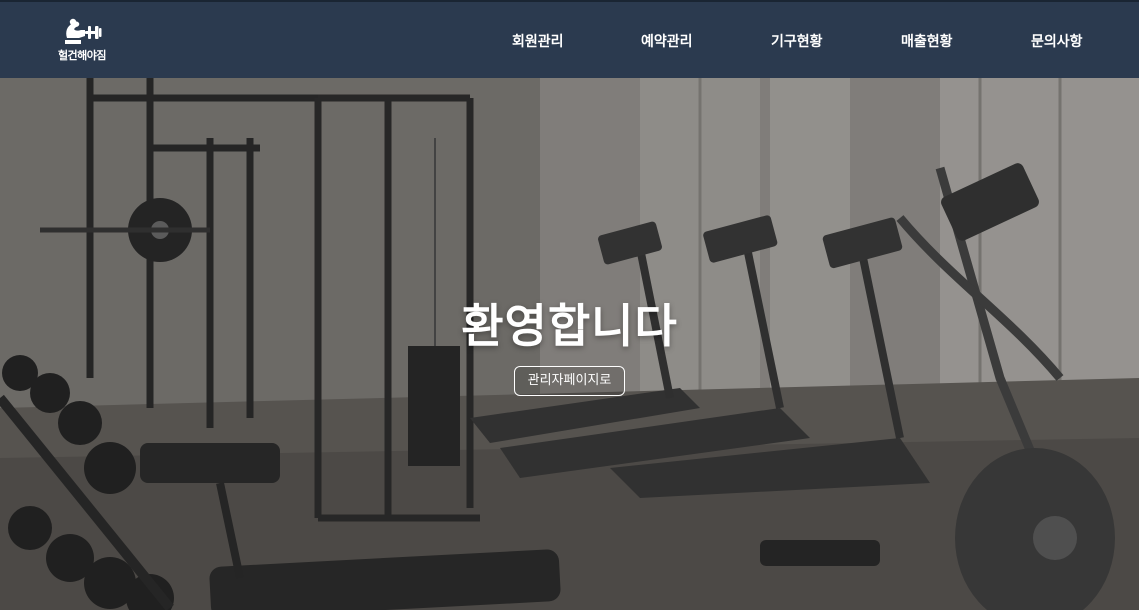 This screenshot has width=1139, height=610. I want to click on logo-text: 헐건해야짐, so click(82, 55).